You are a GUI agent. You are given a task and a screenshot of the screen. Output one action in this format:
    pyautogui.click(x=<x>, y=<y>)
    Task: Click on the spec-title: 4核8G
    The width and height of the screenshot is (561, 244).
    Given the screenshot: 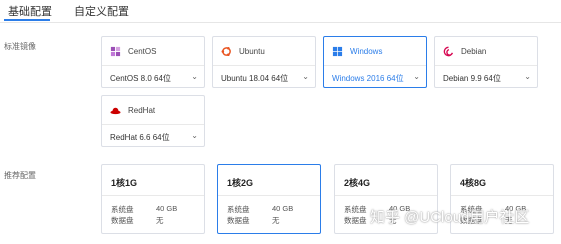 What is the action you would take?
    pyautogui.click(x=473, y=183)
    